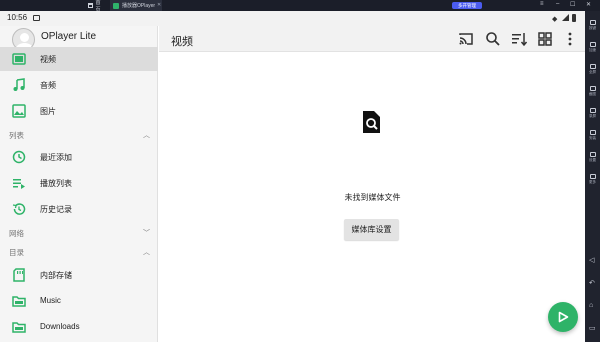 The width and height of the screenshot is (600, 342). Describe the element at coordinates (592, 157) in the screenshot. I see `side-settings: 设置` at that location.